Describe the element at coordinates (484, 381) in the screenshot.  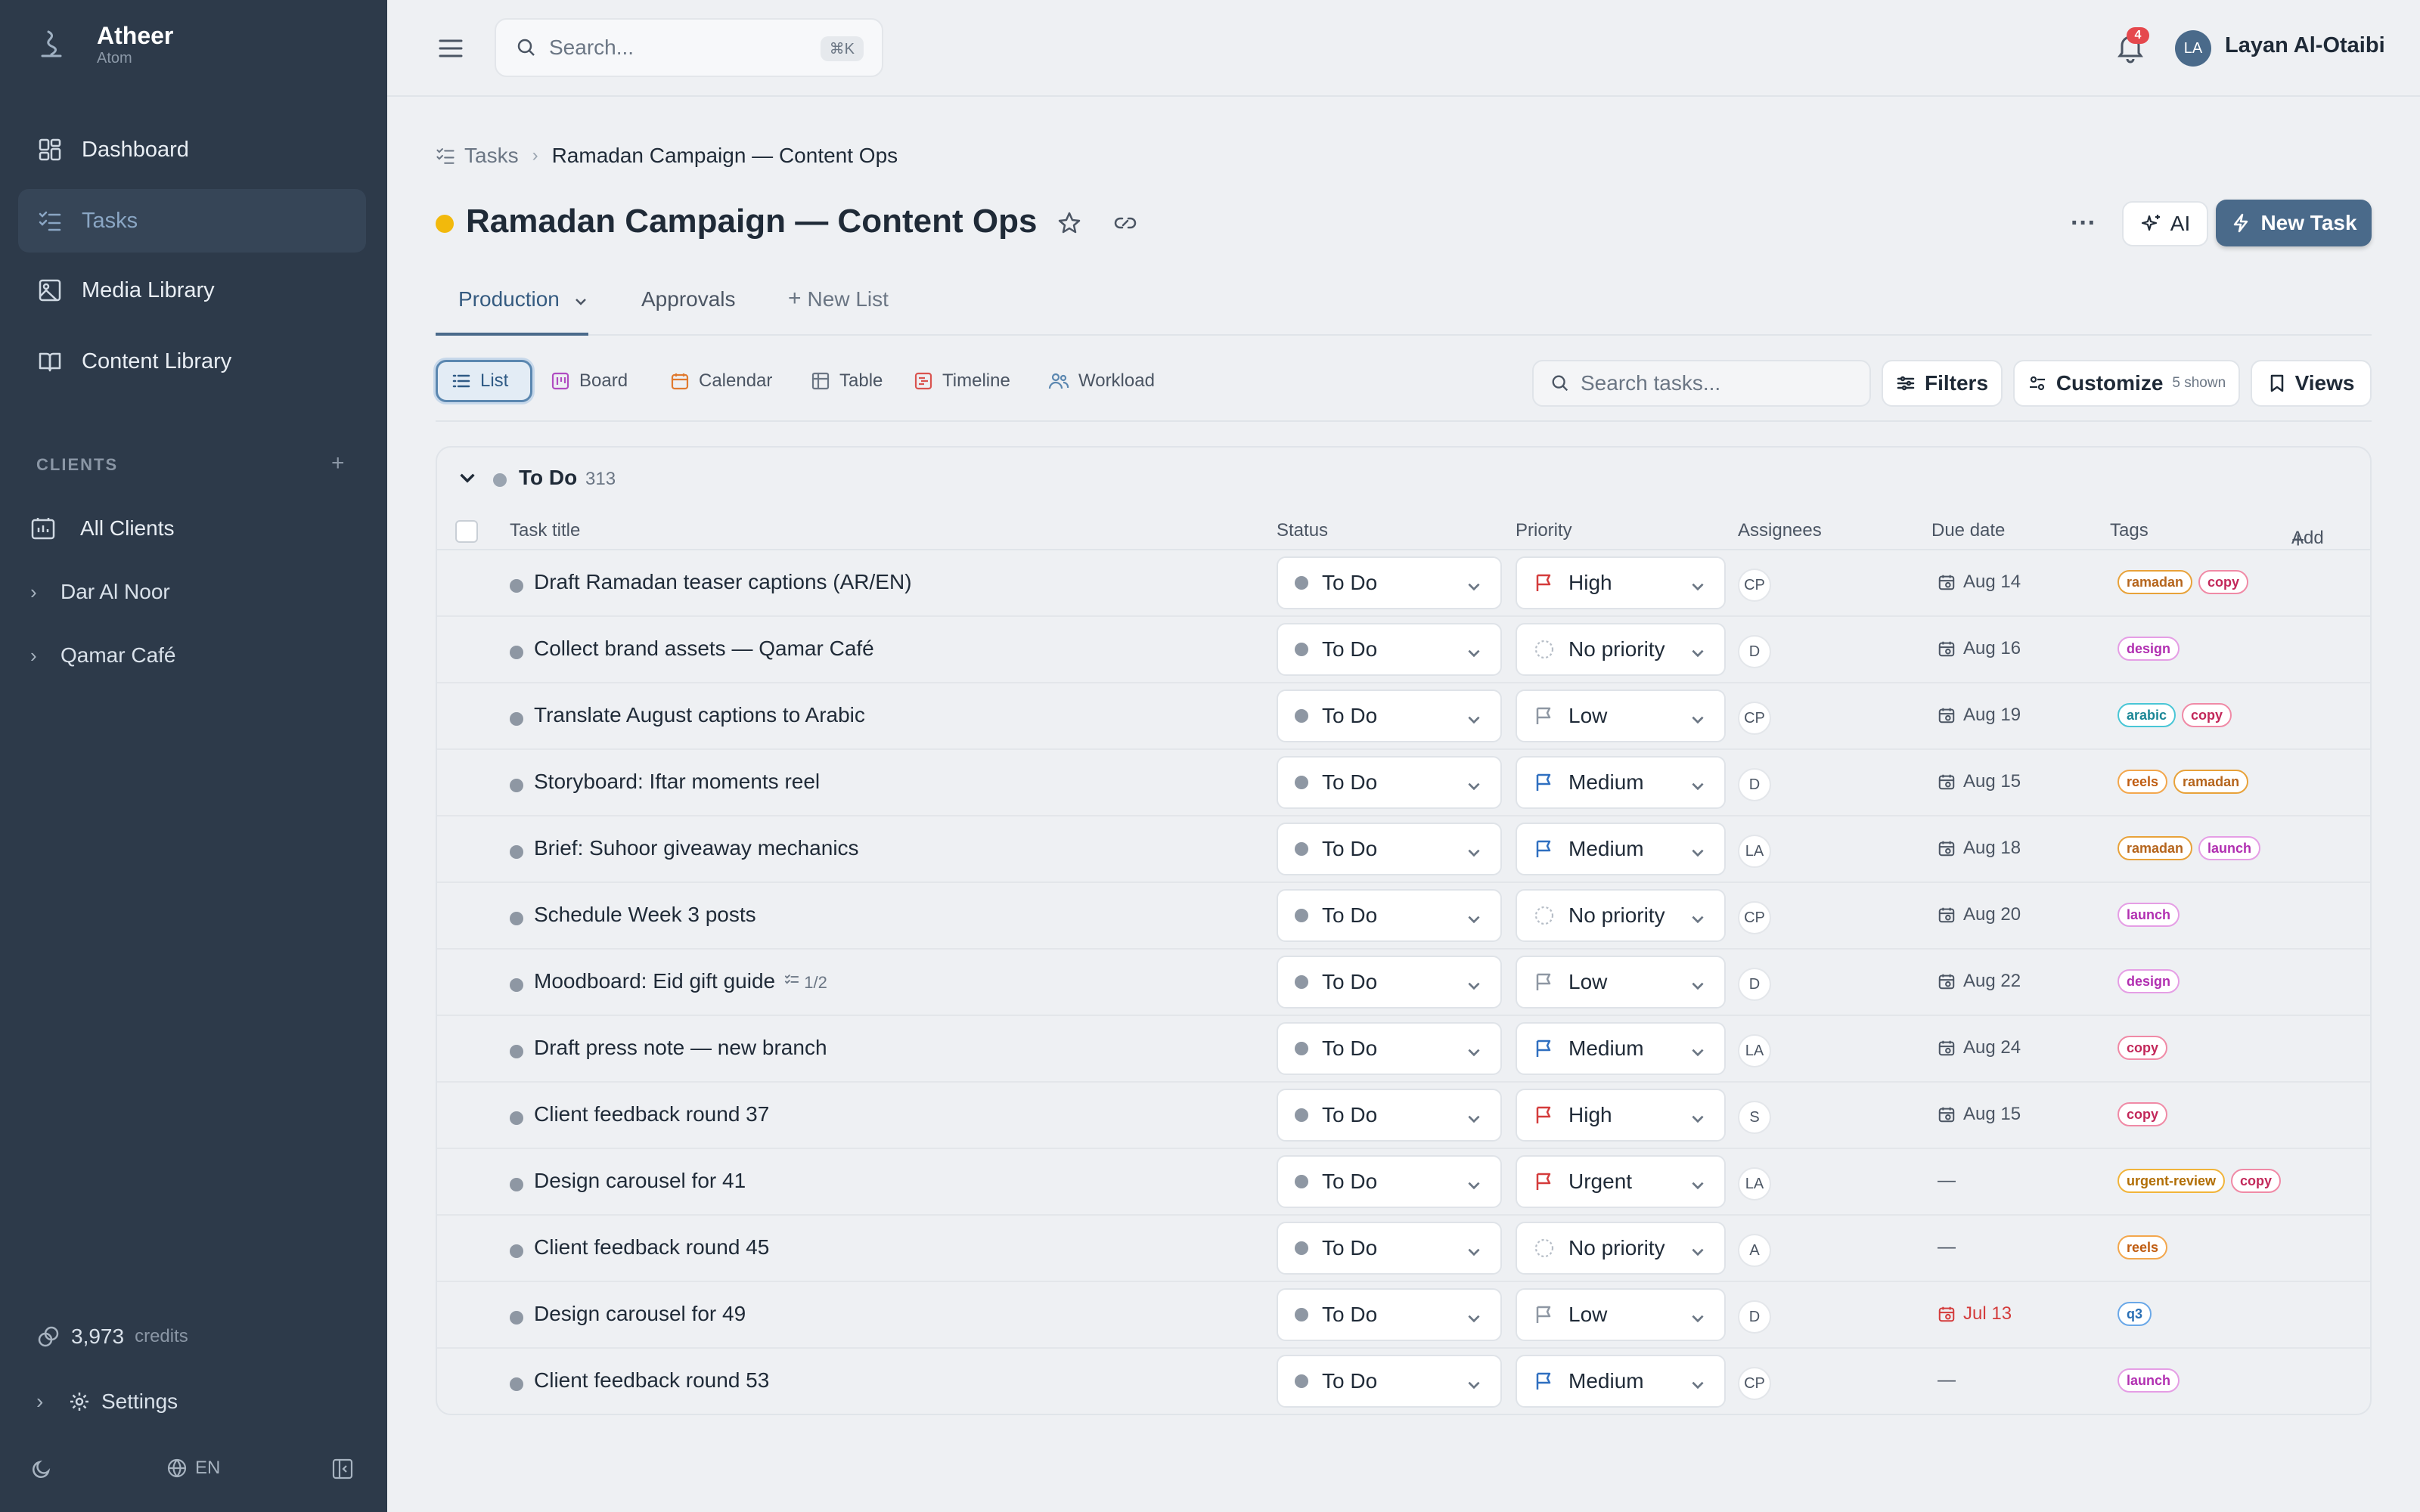
I see `view-list: List` at that location.